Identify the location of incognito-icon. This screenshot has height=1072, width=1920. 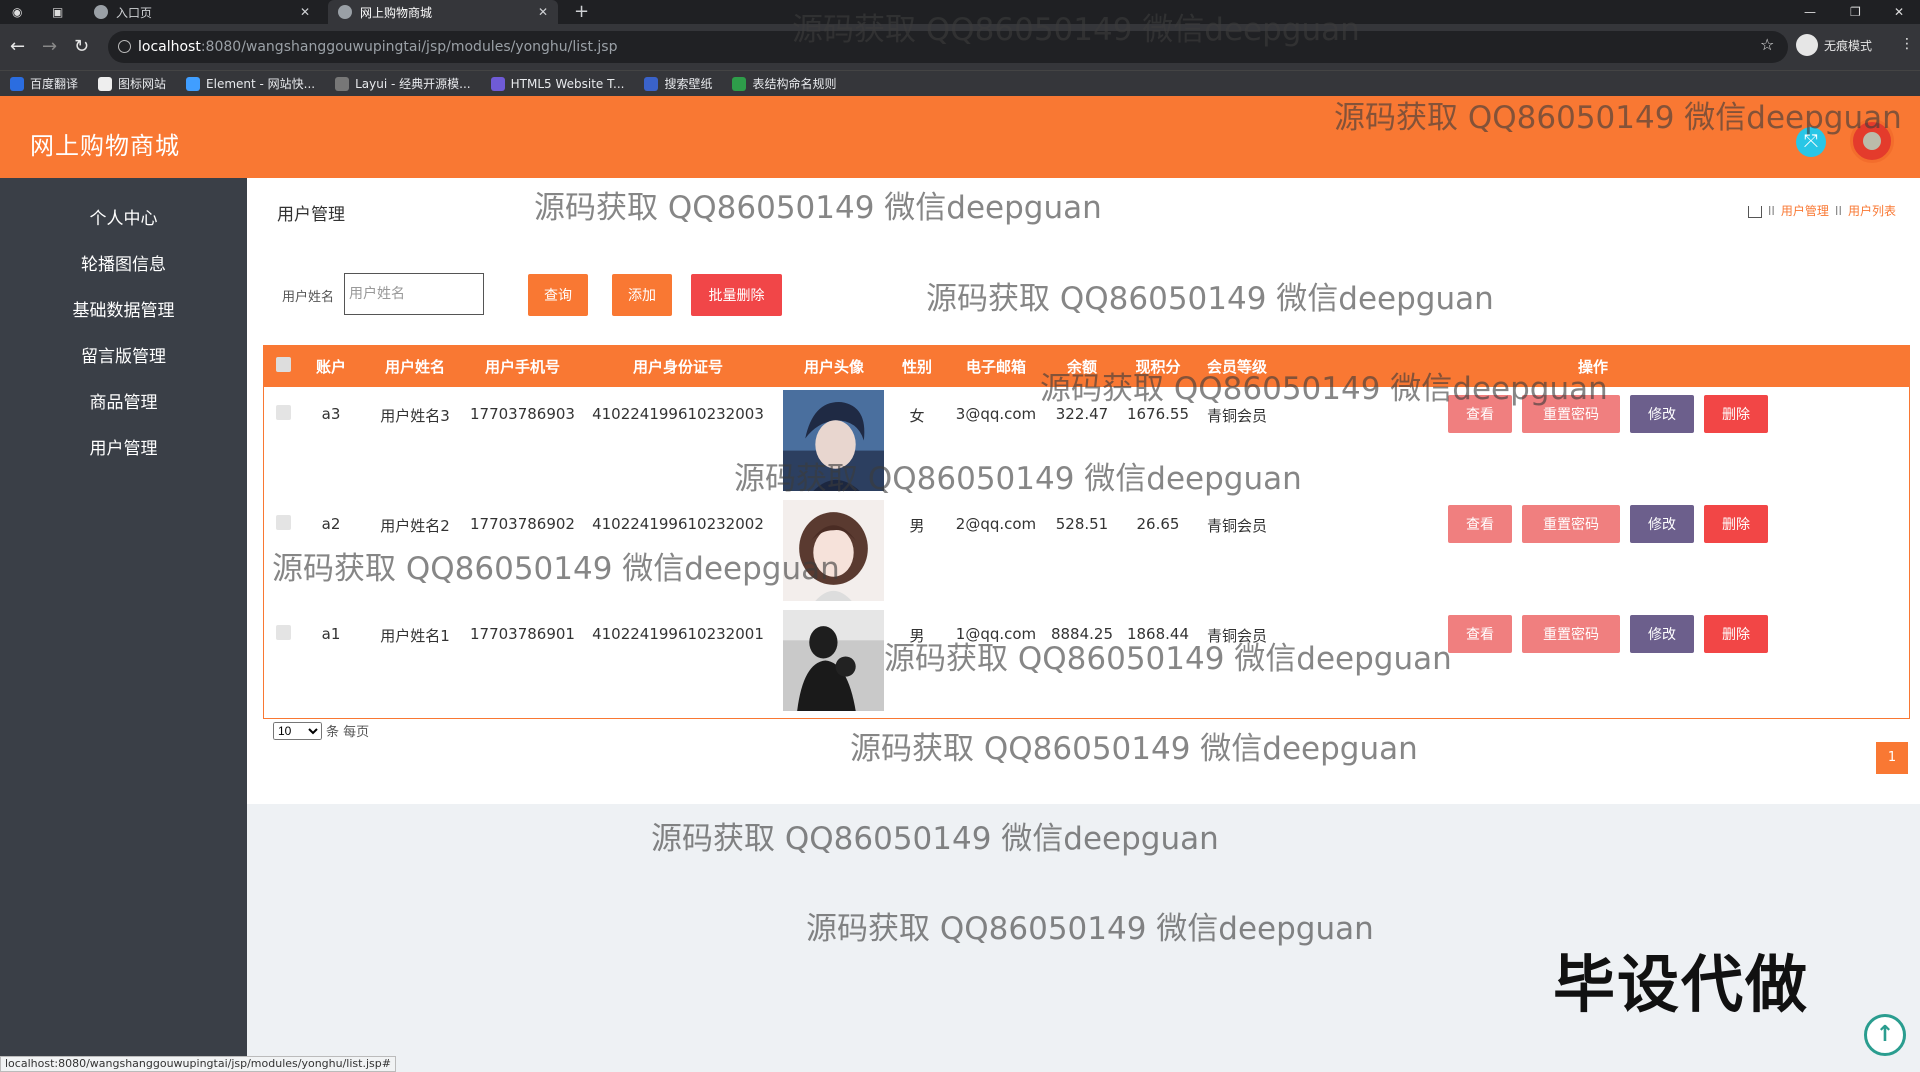
(1807, 45).